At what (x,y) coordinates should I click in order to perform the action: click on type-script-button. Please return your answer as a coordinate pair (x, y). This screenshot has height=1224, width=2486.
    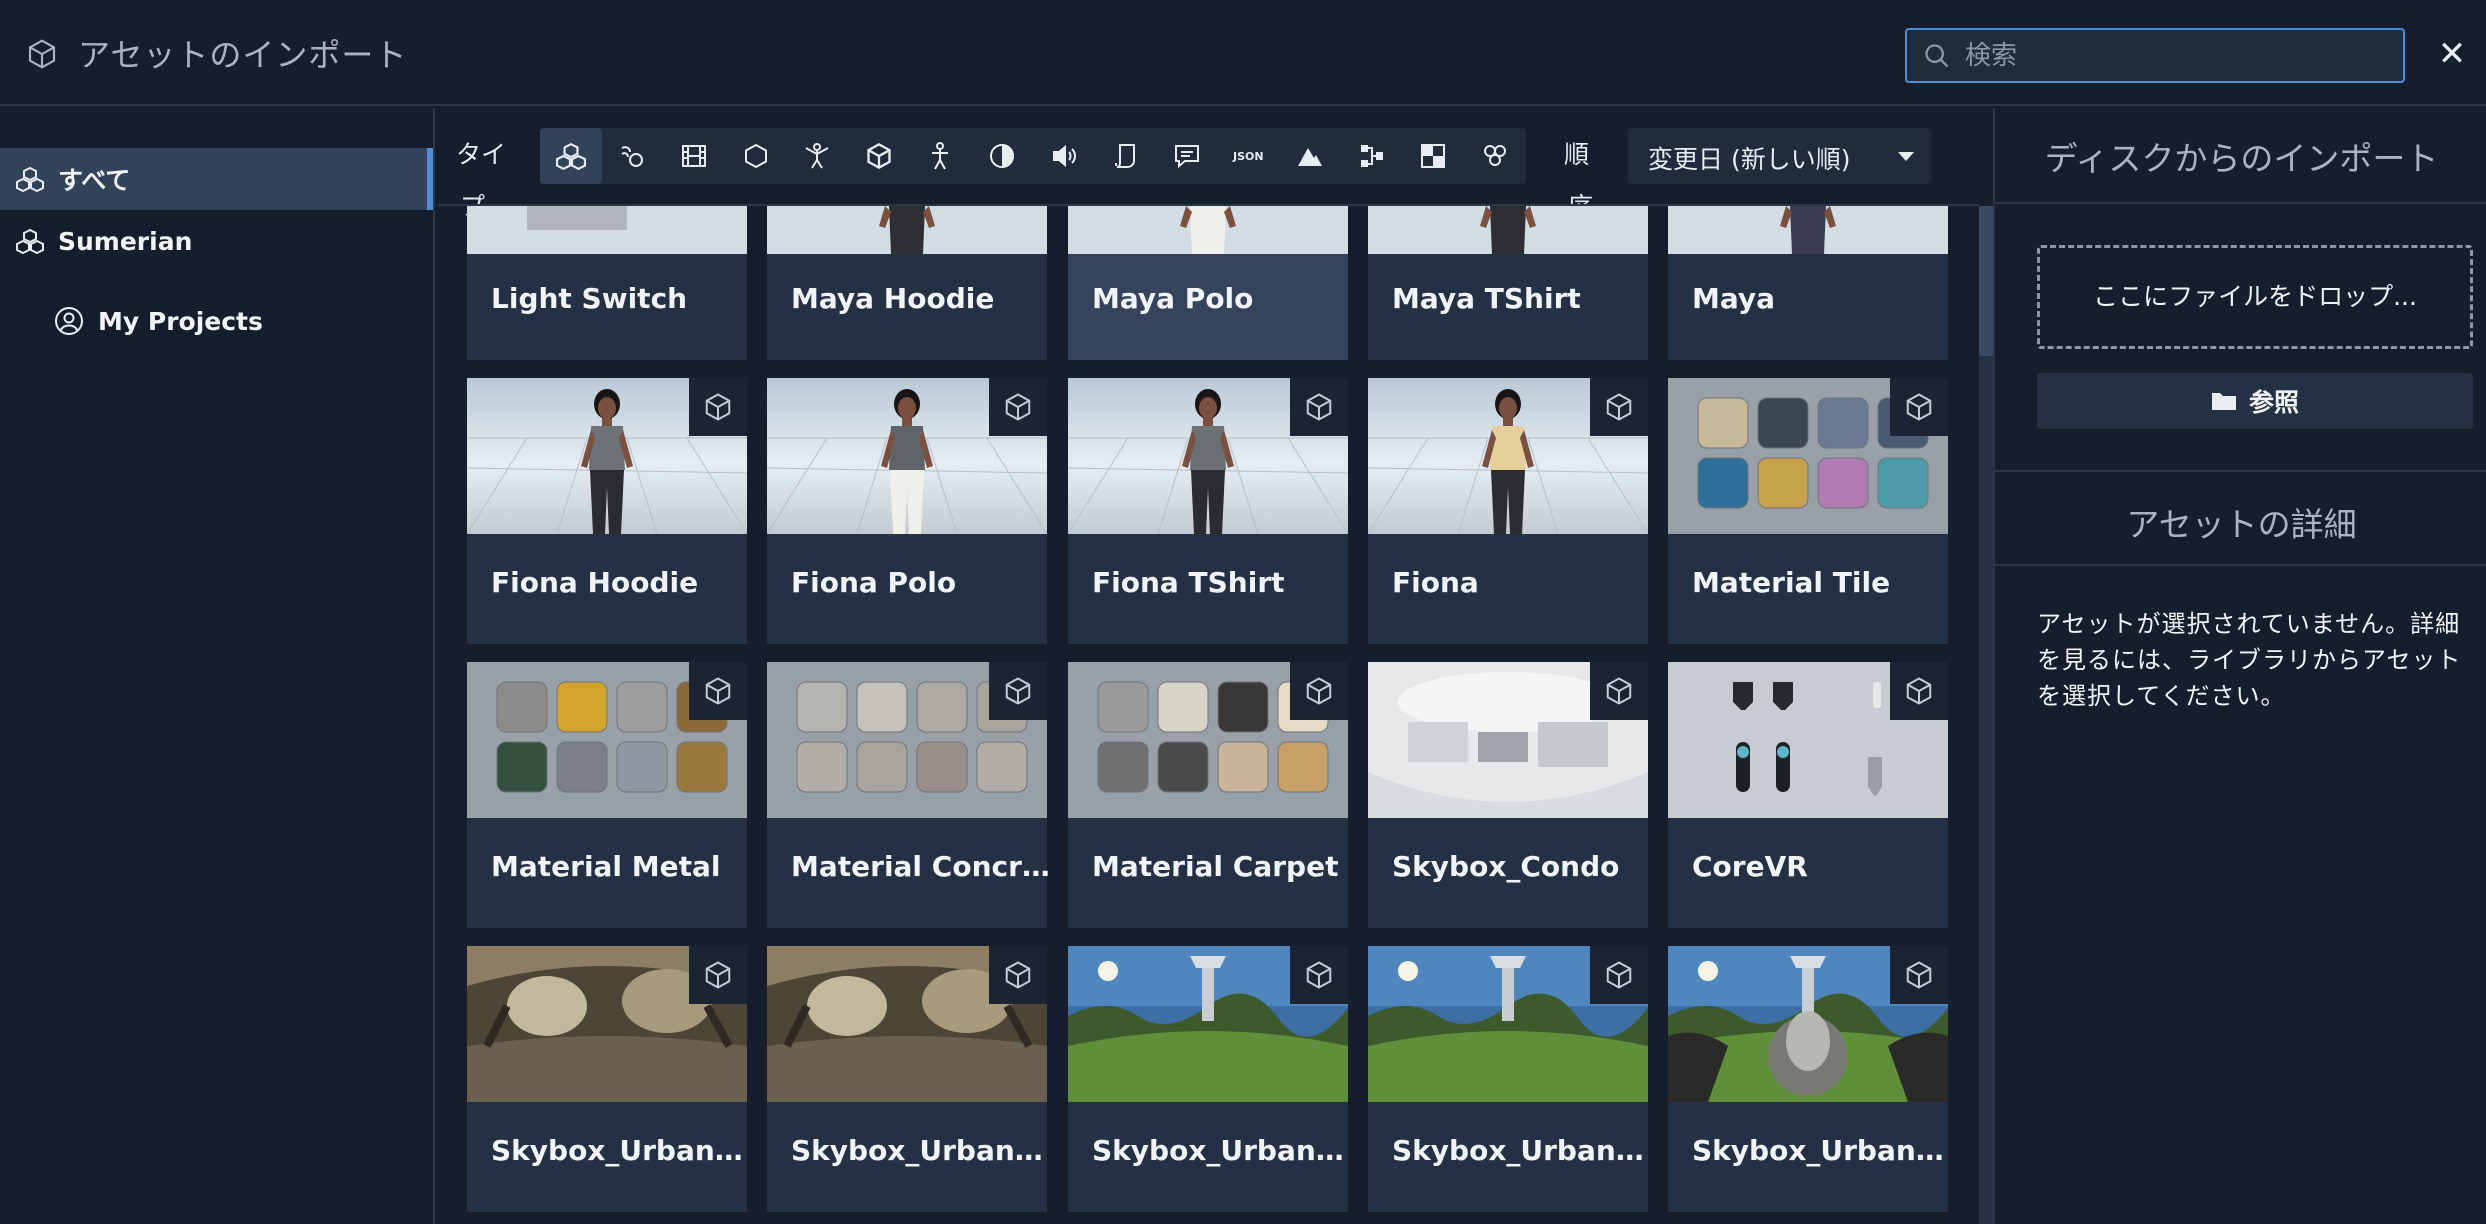
    Looking at the image, I should click on (1125, 156).